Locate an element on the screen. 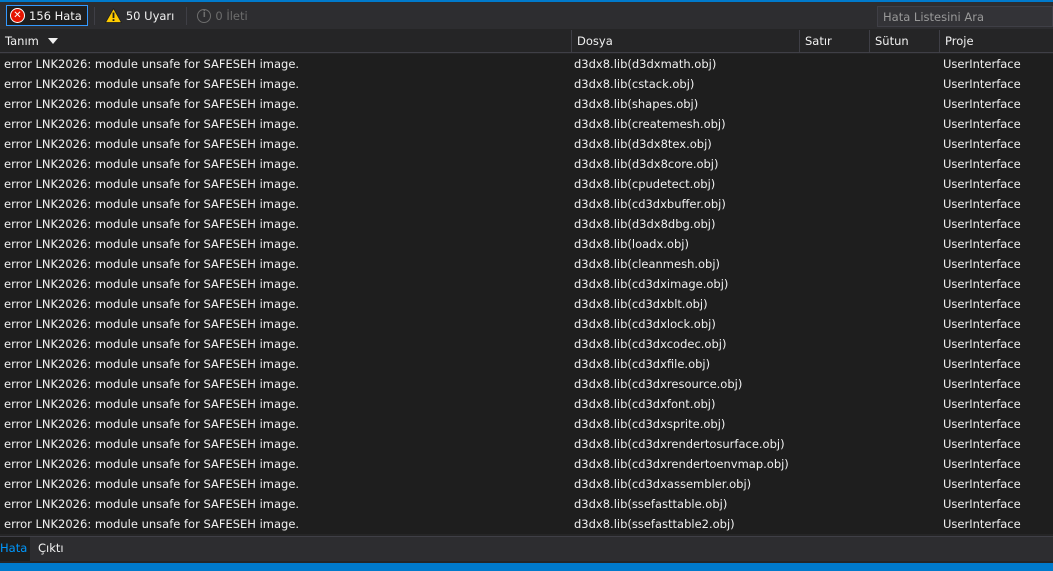 This screenshot has height=571, width=1053. error-file: d3dx8.lib(loadx.obj) is located at coordinates (631, 244).